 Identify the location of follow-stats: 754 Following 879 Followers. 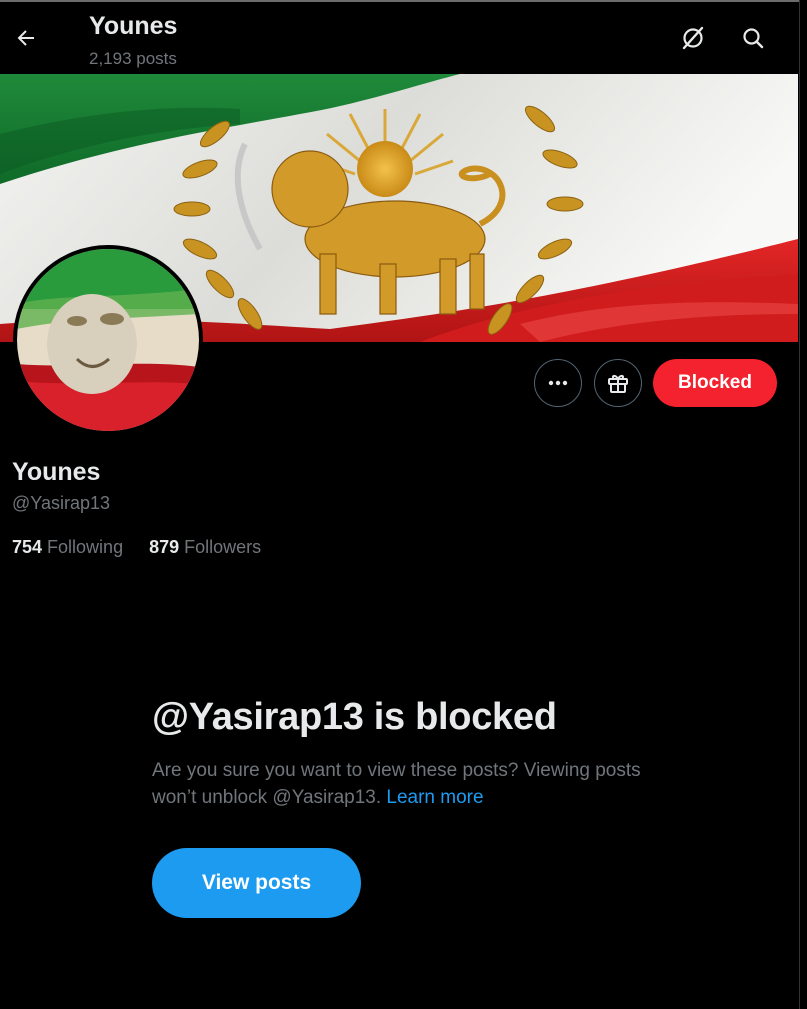
(136, 547).